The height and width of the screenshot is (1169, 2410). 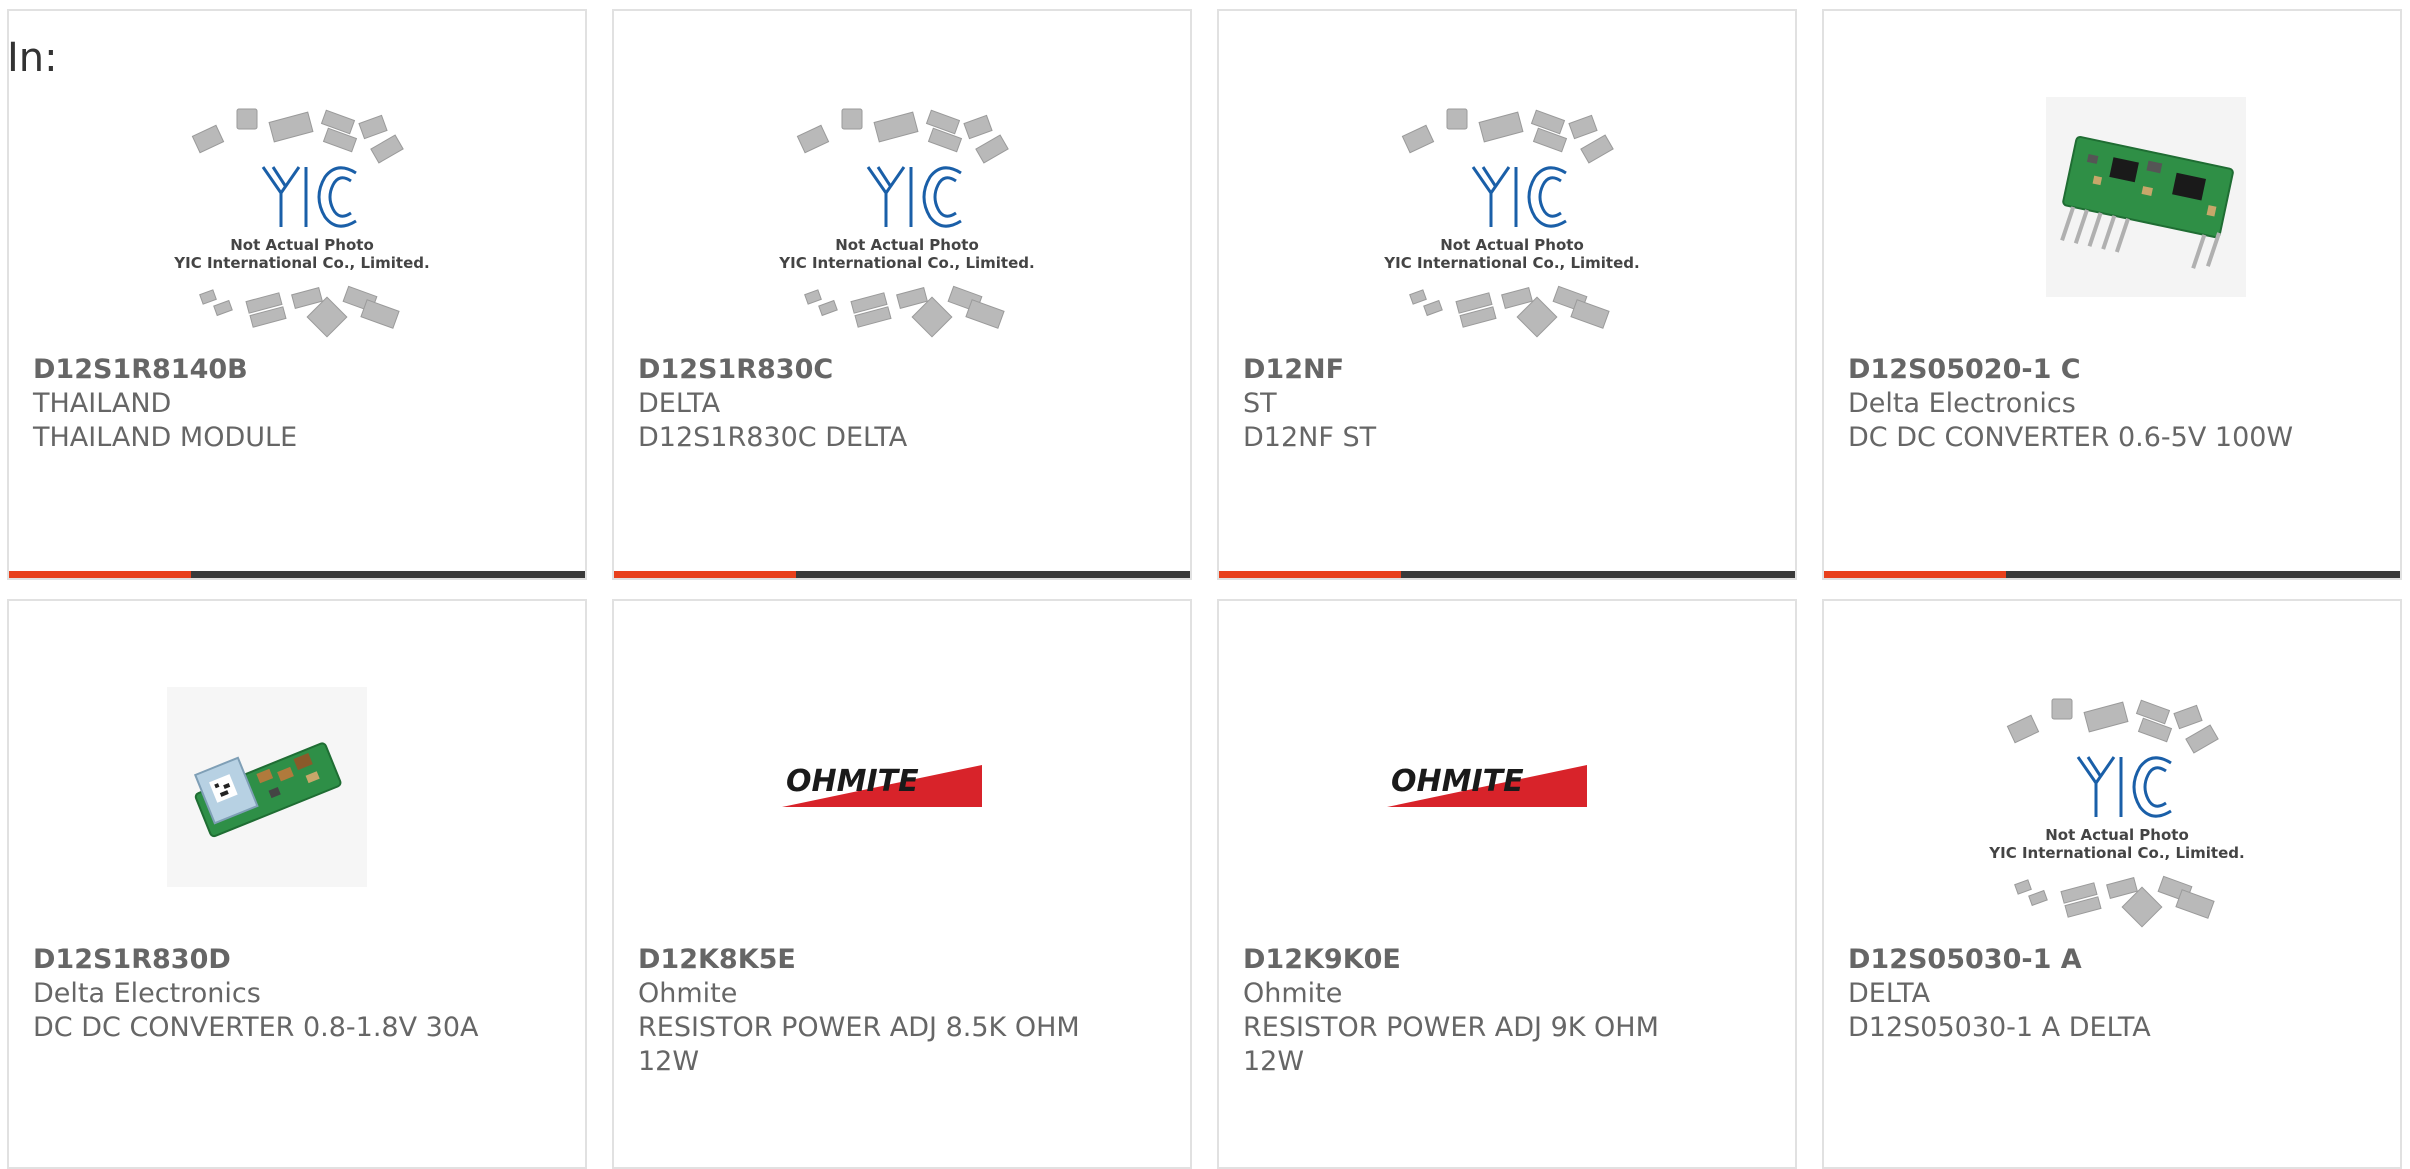 I want to click on product-image-green-module, so click(x=2117, y=222).